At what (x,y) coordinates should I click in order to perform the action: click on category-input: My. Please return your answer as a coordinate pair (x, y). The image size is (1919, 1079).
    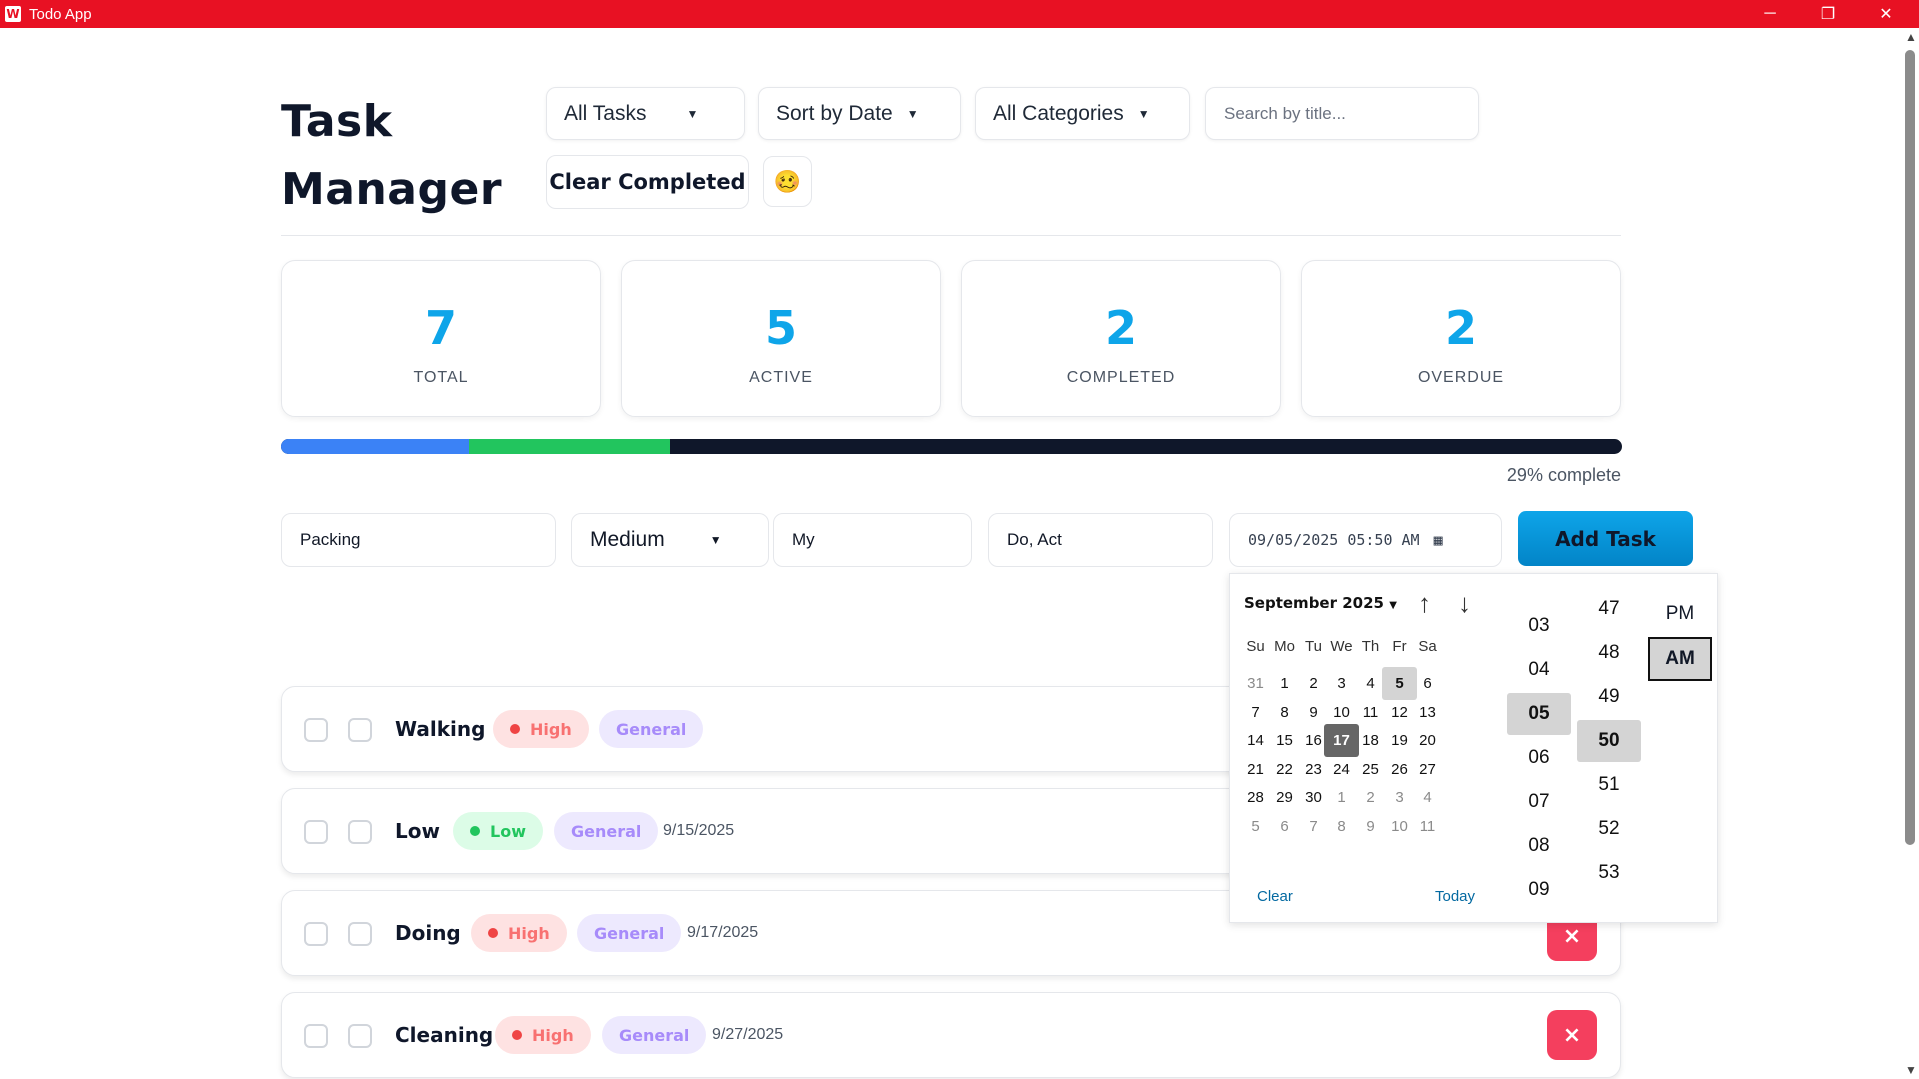
    Looking at the image, I should click on (872, 540).